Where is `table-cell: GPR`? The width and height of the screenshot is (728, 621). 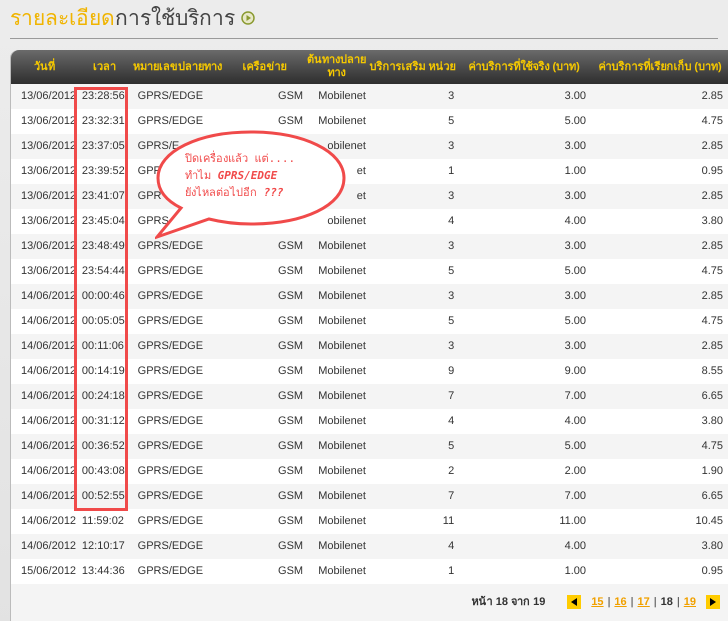 table-cell: GPR is located at coordinates (150, 196).